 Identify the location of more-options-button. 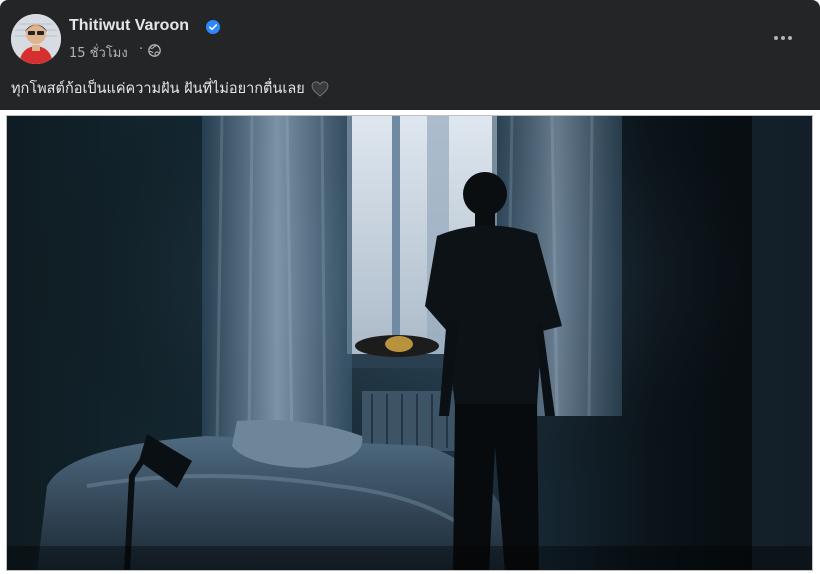
(783, 38).